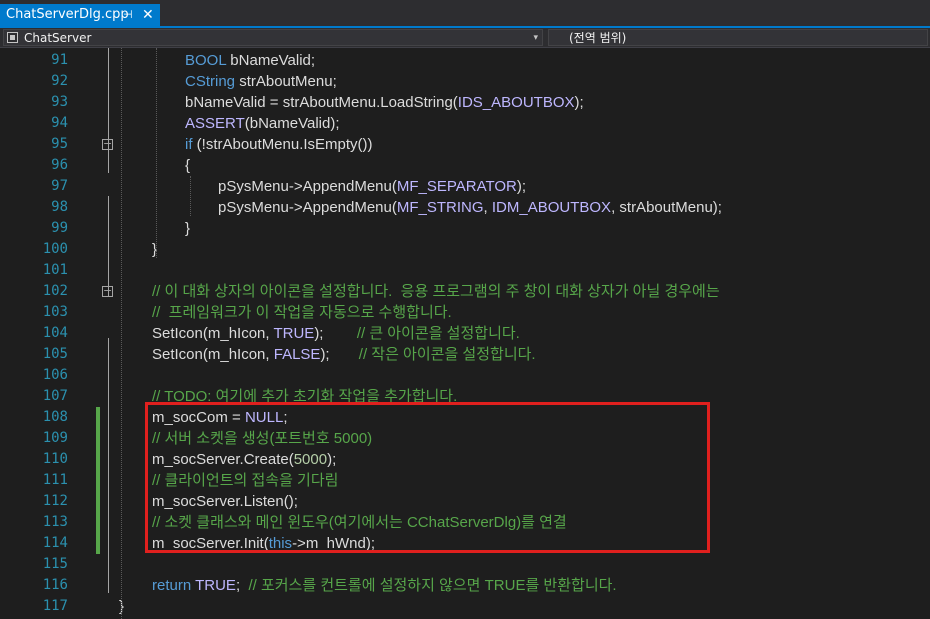  Describe the element at coordinates (59, 81) in the screenshot. I see `line-number: 92` at that location.